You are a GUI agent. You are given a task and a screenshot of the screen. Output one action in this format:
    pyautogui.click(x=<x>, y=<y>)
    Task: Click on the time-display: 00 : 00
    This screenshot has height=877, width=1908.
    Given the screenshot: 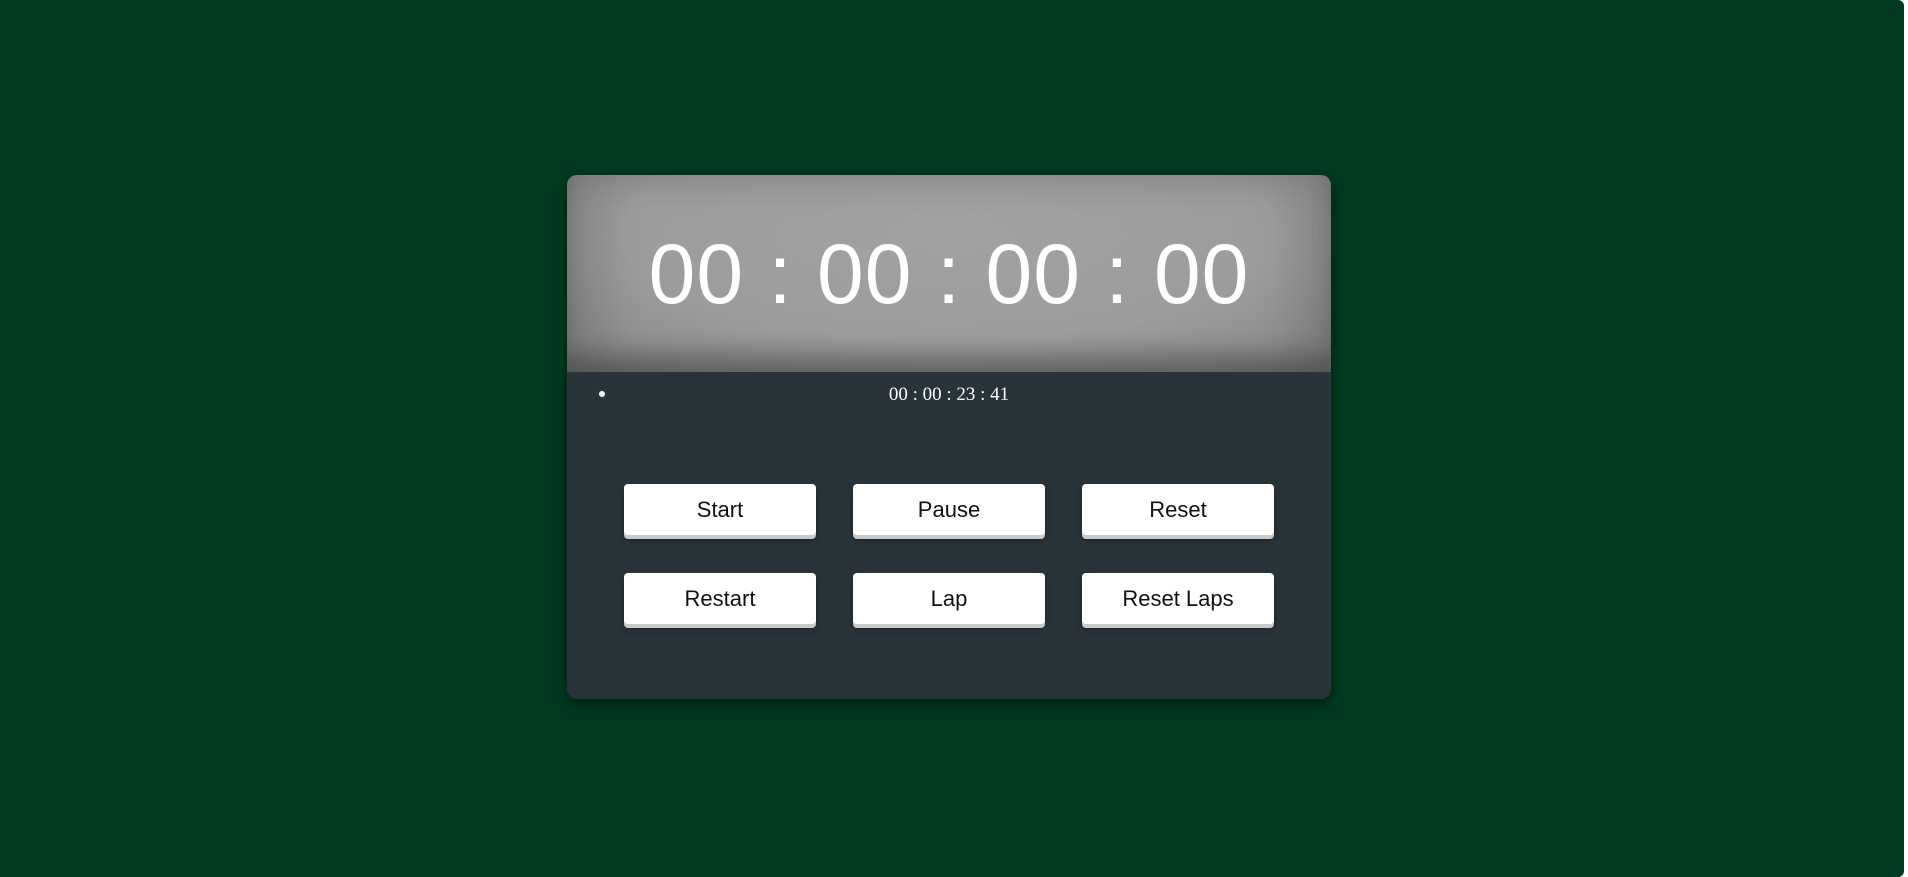 What is the action you would take?
    pyautogui.click(x=949, y=273)
    